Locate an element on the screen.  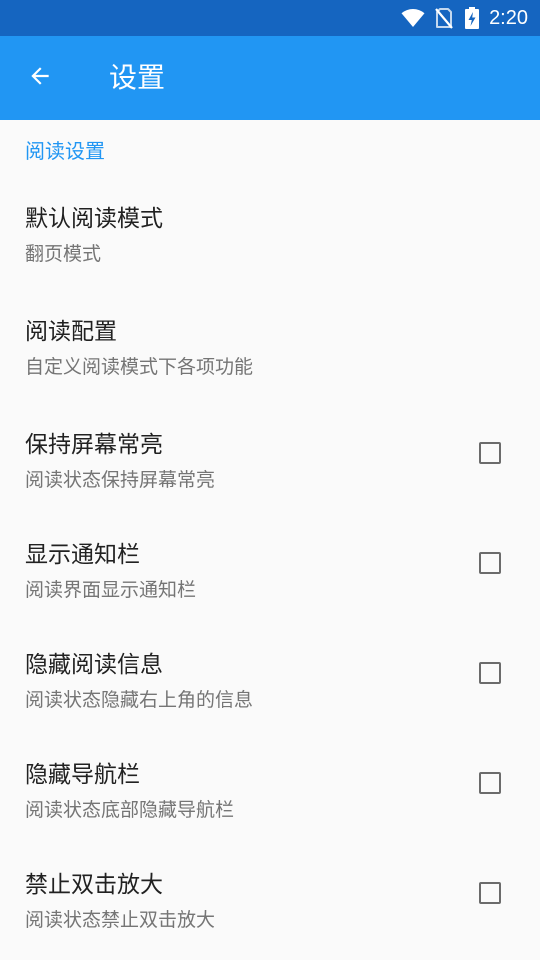
wifi-icon is located at coordinates (413, 18).